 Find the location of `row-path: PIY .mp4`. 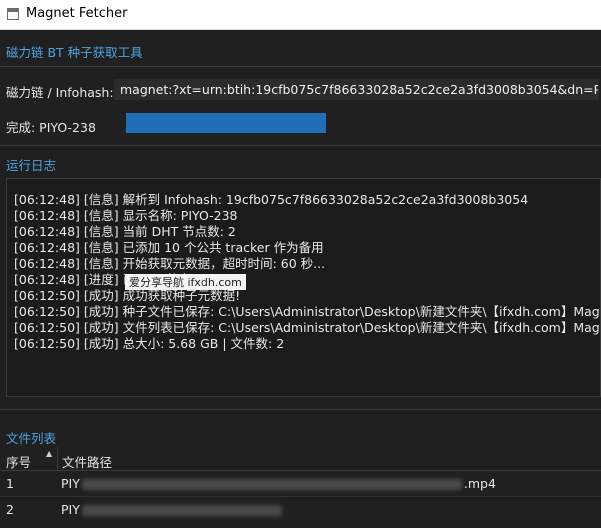

row-path: PIY .mp4 is located at coordinates (278, 483).